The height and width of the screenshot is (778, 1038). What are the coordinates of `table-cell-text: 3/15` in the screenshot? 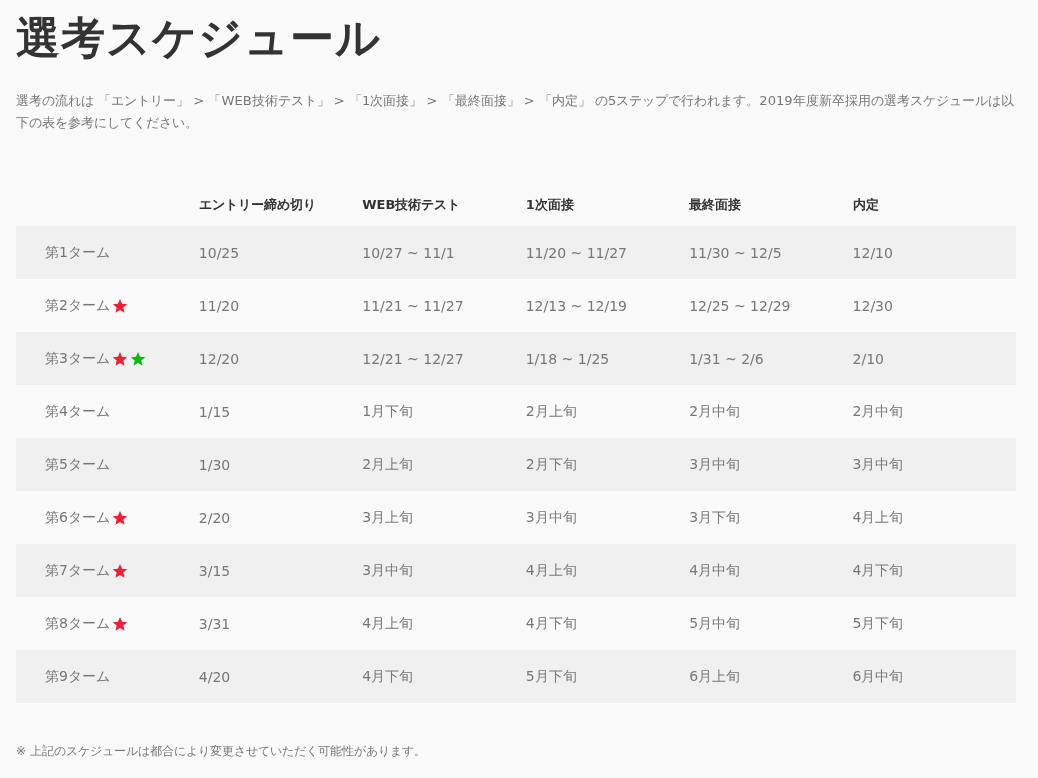 It's located at (215, 570).